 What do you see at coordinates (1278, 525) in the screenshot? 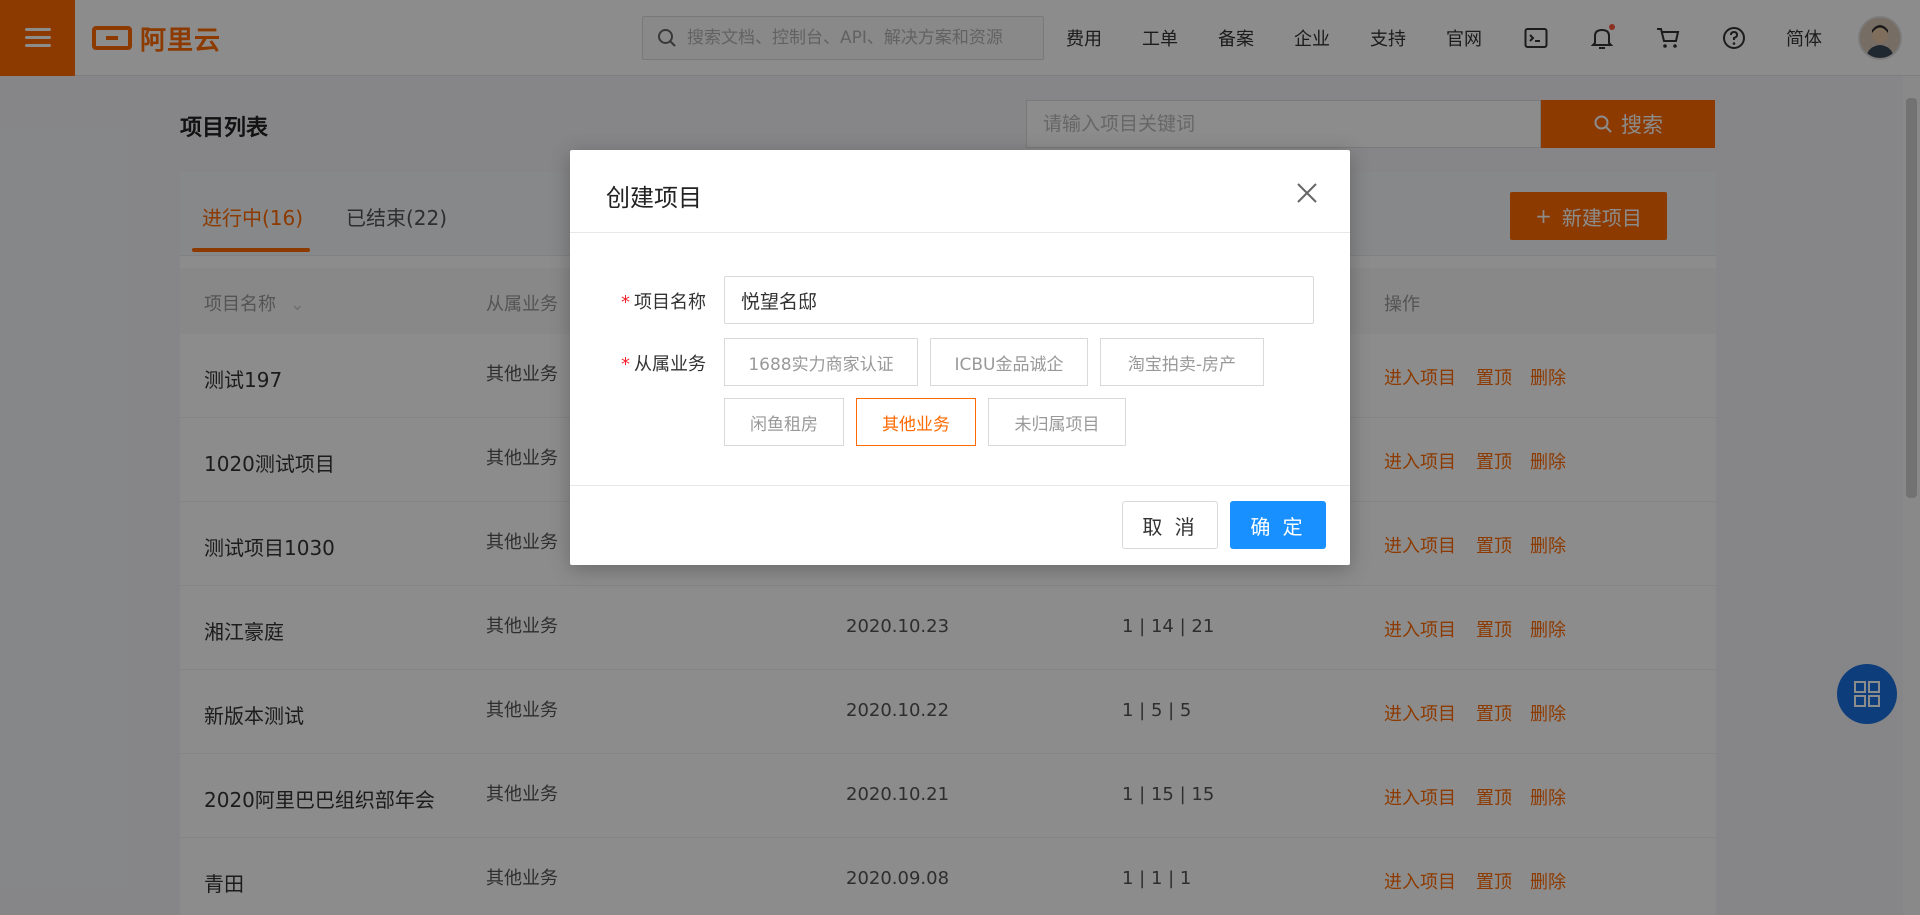
I see `confirm-button: 确 定` at bounding box center [1278, 525].